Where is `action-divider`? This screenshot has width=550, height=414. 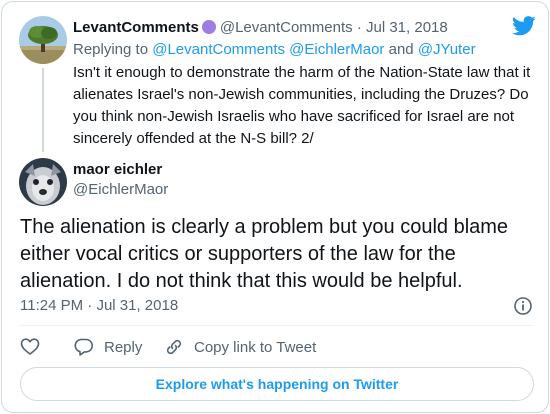
action-divider is located at coordinates (276, 325).